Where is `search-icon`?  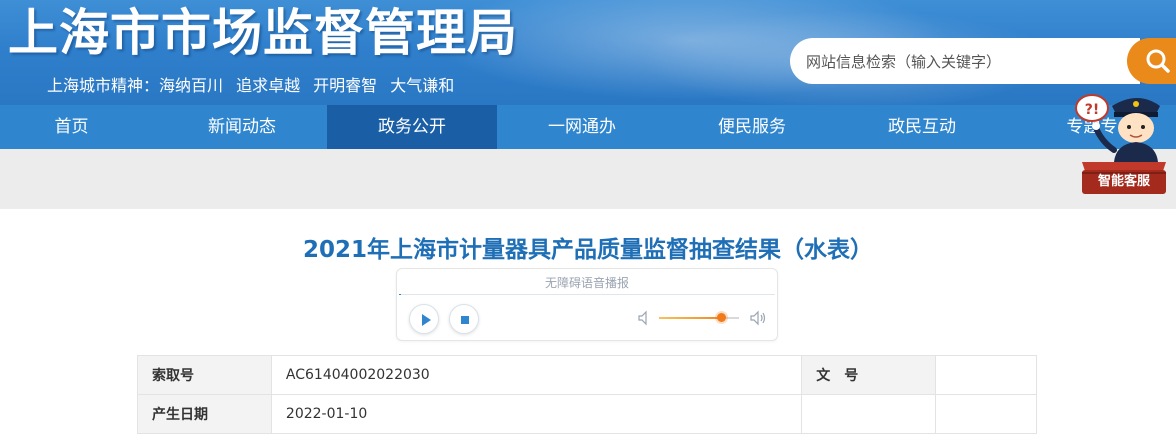 search-icon is located at coordinates (1158, 61).